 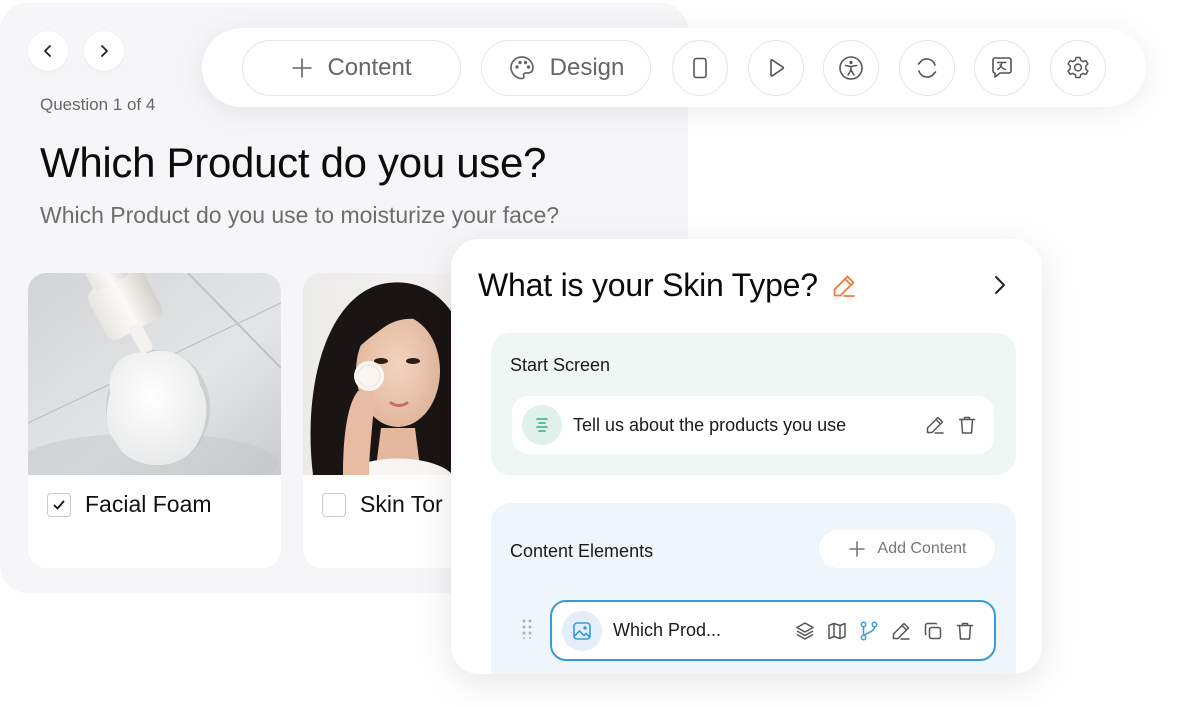 I want to click on mobile-preview-icon, so click(x=700, y=68).